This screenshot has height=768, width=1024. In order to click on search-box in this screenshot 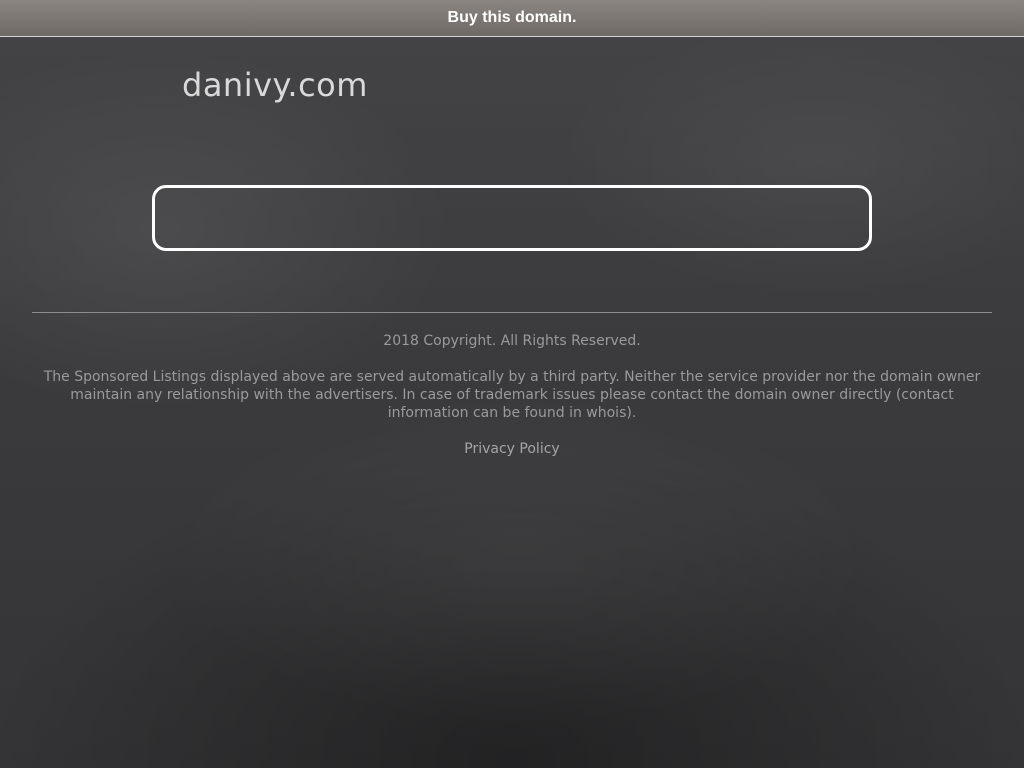, I will do `click(512, 218)`.